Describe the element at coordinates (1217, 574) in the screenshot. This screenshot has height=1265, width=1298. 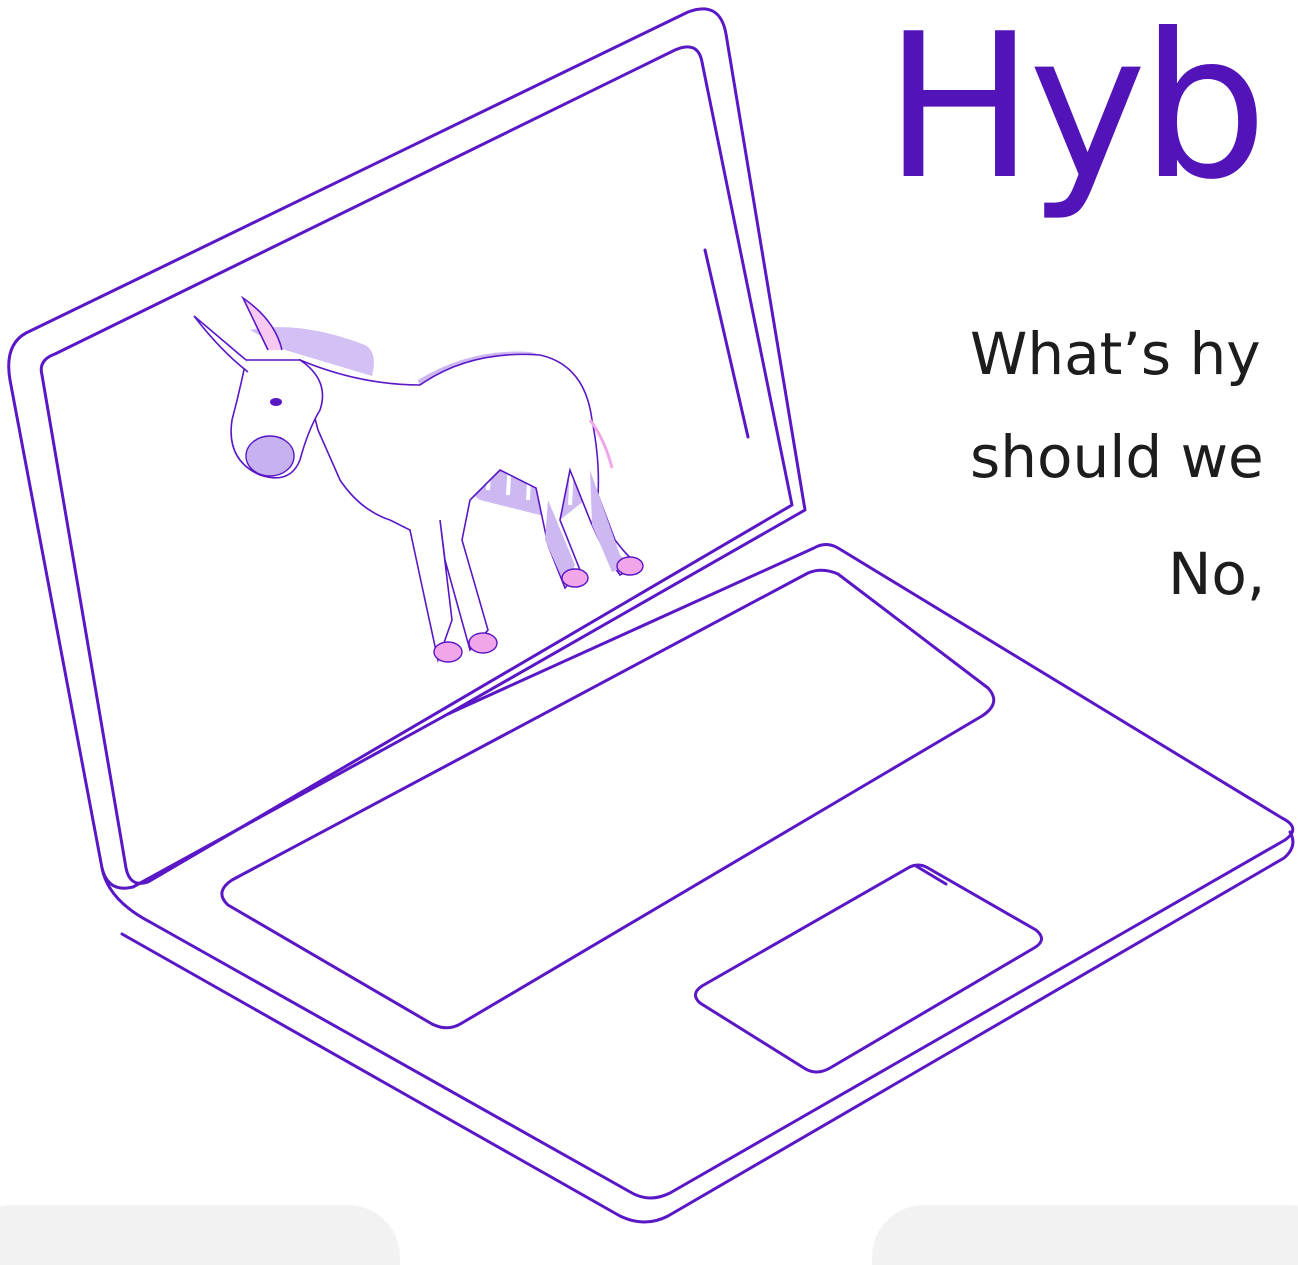
I see `answer-text: No,` at that location.